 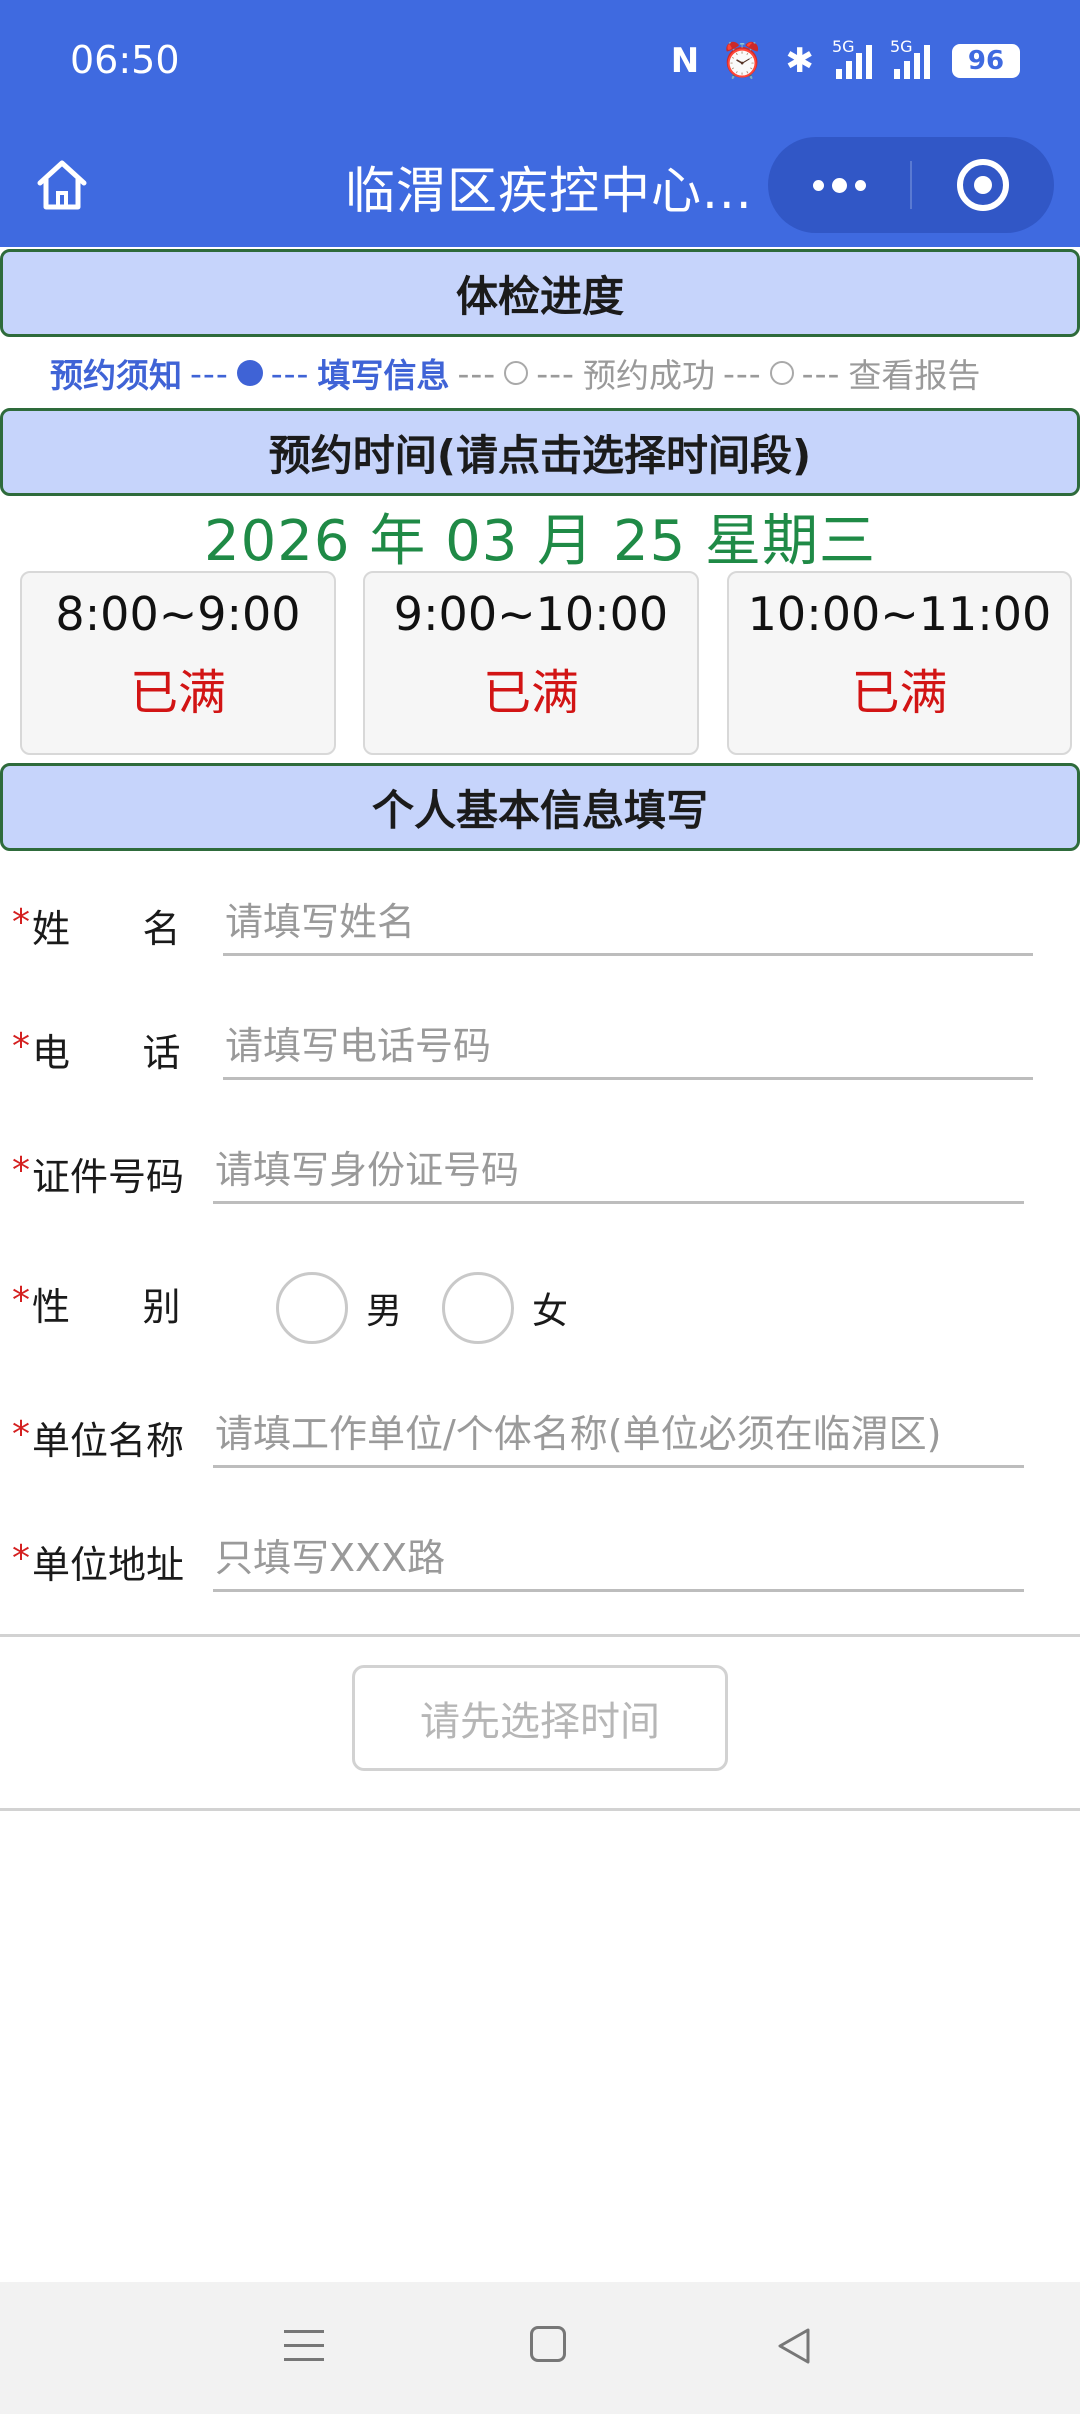 I want to click on phone-input, so click(x=628, y=1047).